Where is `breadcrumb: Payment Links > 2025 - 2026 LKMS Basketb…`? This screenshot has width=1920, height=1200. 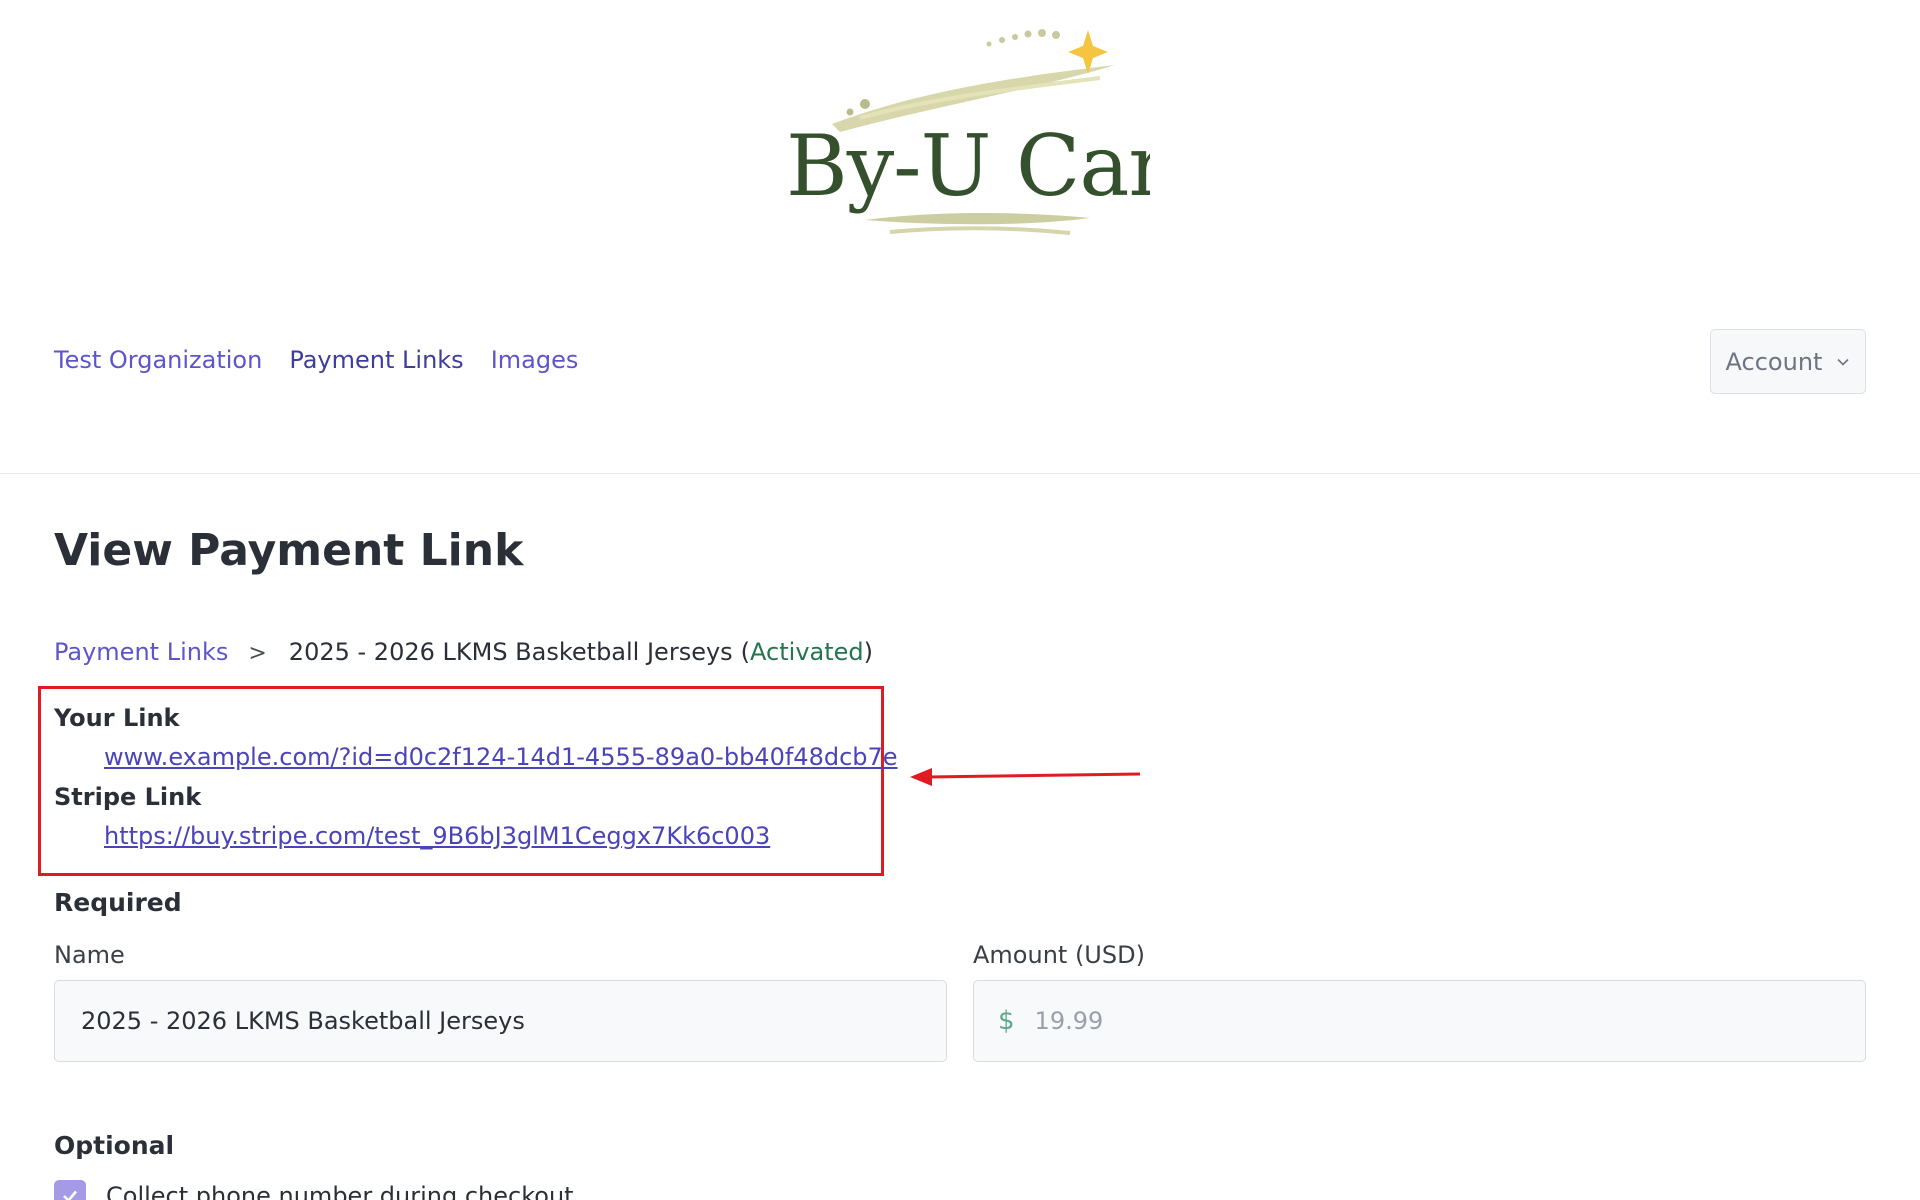 breadcrumb: Payment Links > 2025 - 2026 LKMS Basketb… is located at coordinates (463, 652).